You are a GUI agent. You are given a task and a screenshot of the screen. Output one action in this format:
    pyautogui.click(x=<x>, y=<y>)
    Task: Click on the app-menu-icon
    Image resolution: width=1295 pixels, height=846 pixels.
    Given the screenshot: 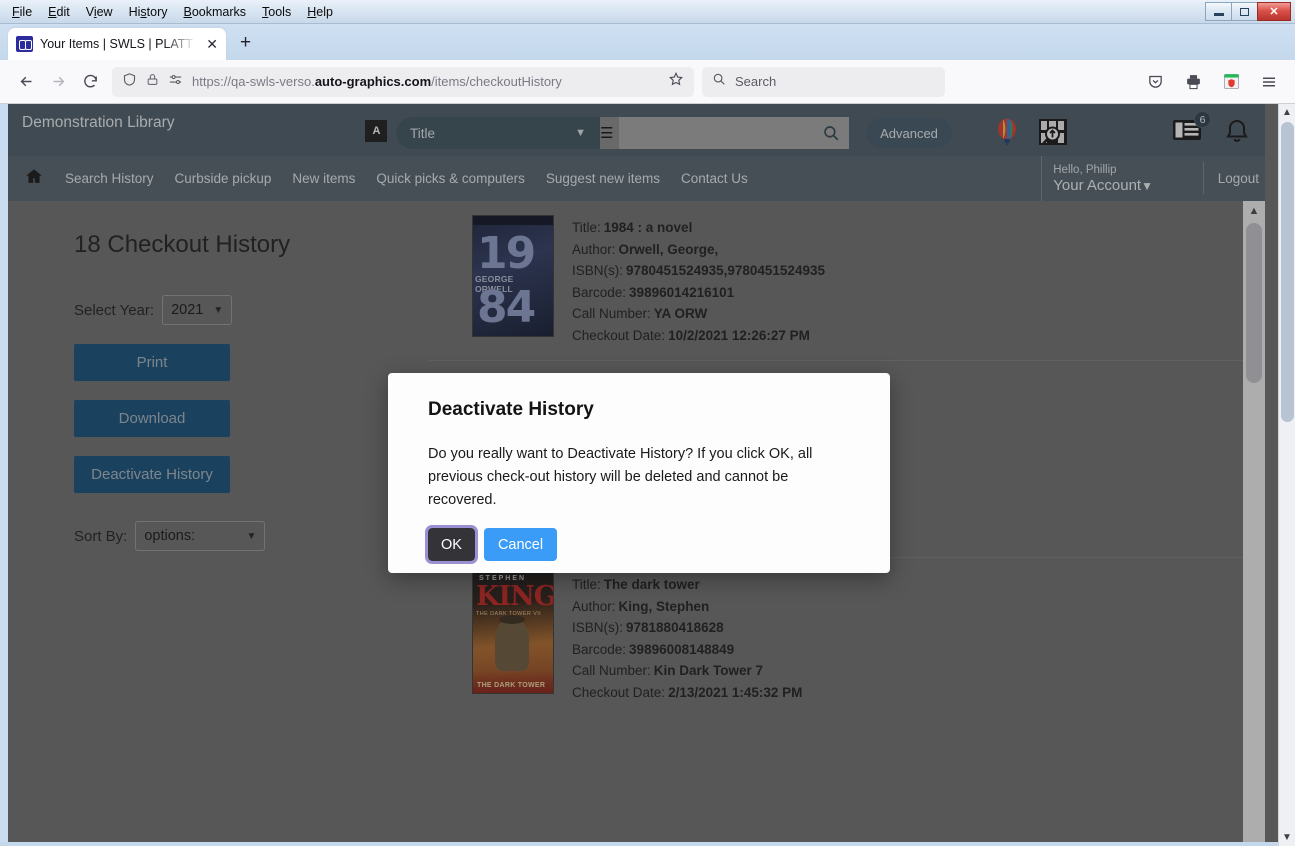 What is the action you would take?
    pyautogui.click(x=1269, y=82)
    